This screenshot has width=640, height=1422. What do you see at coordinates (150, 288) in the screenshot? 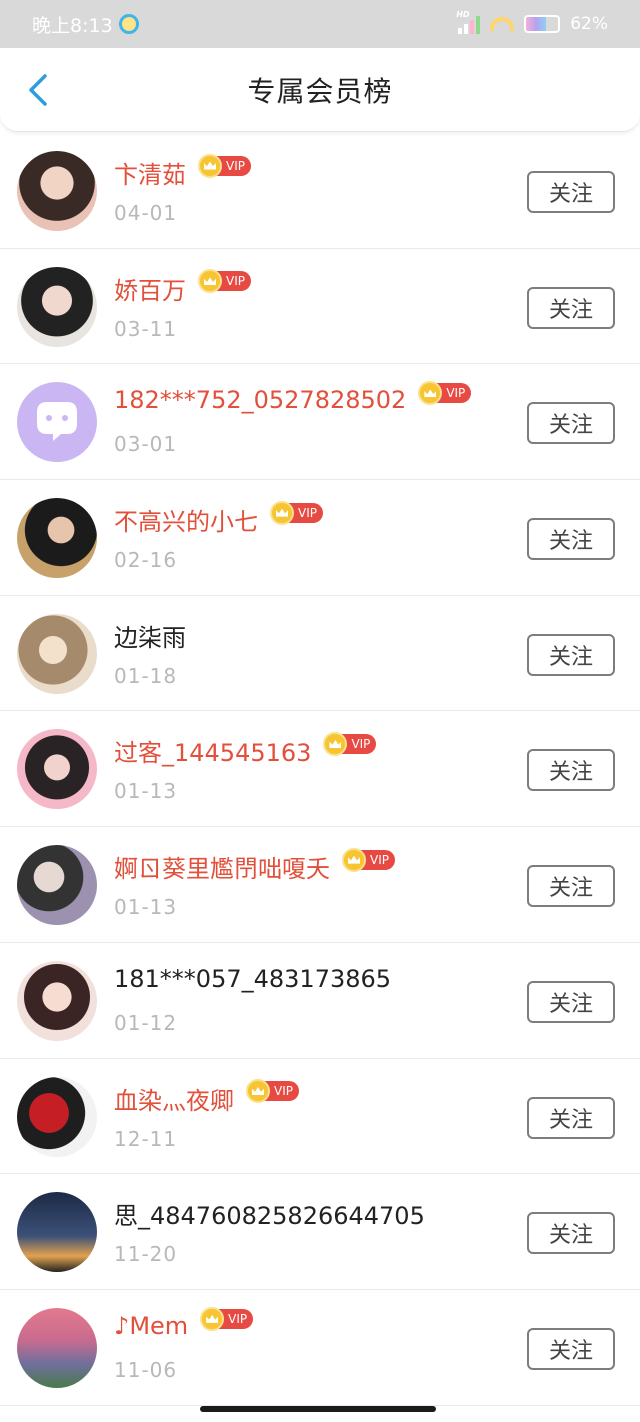
I see `member-name: 娇百万` at bounding box center [150, 288].